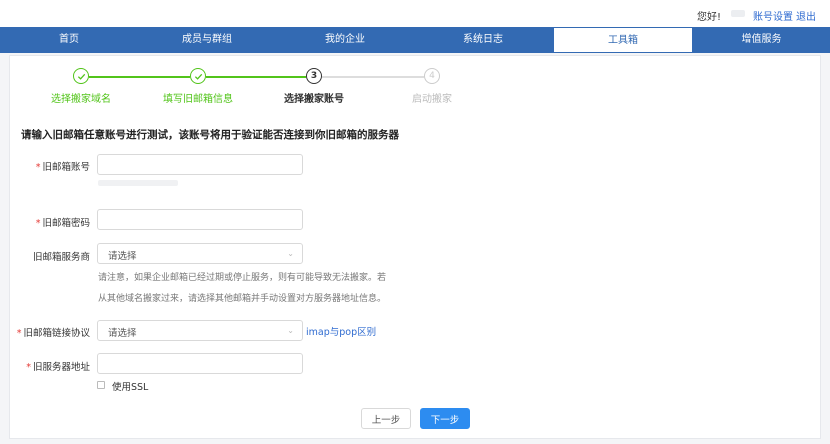 The width and height of the screenshot is (830, 444). What do you see at coordinates (242, 299) in the screenshot?
I see `provider-hint-line-2: 从其他域名搬家过来，请选择其他邮箱并手动设置对方服务器地址信息。` at bounding box center [242, 299].